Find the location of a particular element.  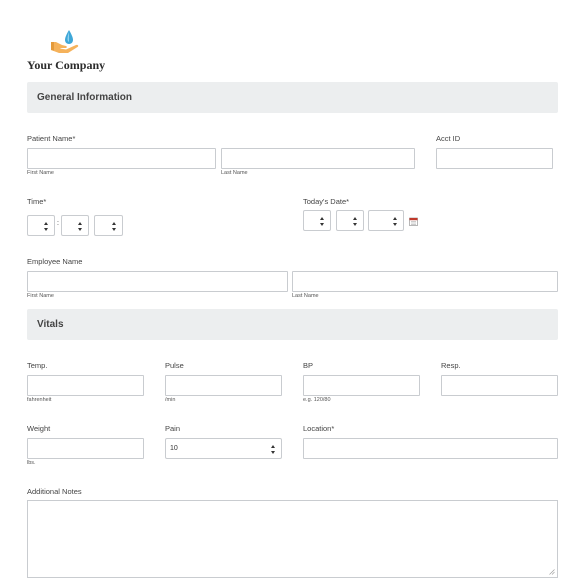

bp-label: BP is located at coordinates (308, 365).